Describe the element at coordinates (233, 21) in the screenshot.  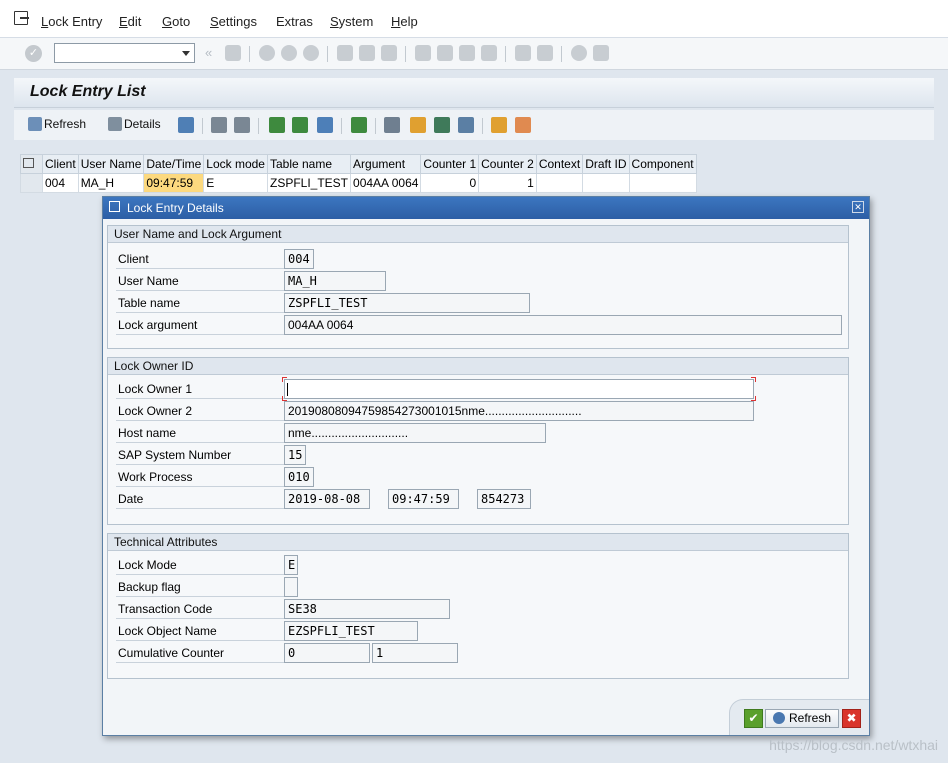
I see `menu-settings: Settings` at that location.